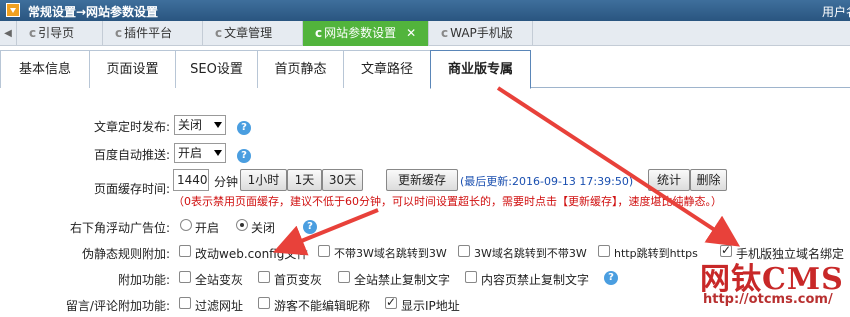 The image size is (850, 317). Describe the element at coordinates (325, 232) in the screenshot. I see `arrow-to-web-config` at that location.